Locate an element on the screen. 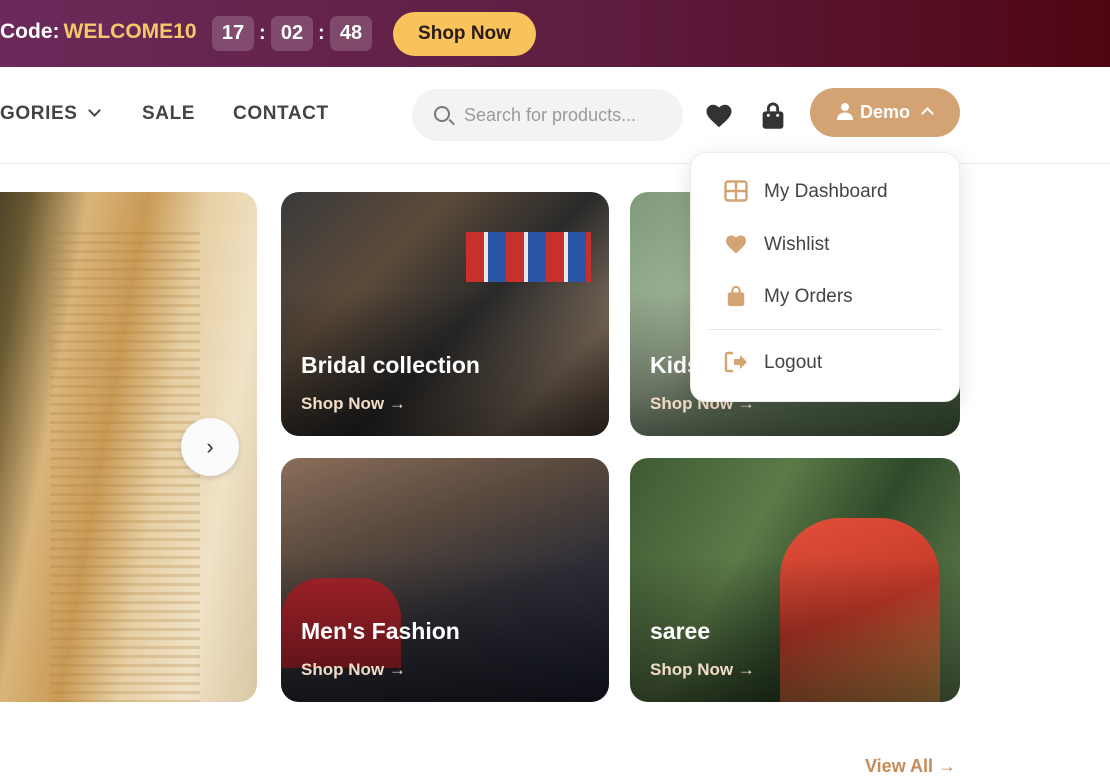  category-card-saree: saree Shop Now → is located at coordinates (795, 580).